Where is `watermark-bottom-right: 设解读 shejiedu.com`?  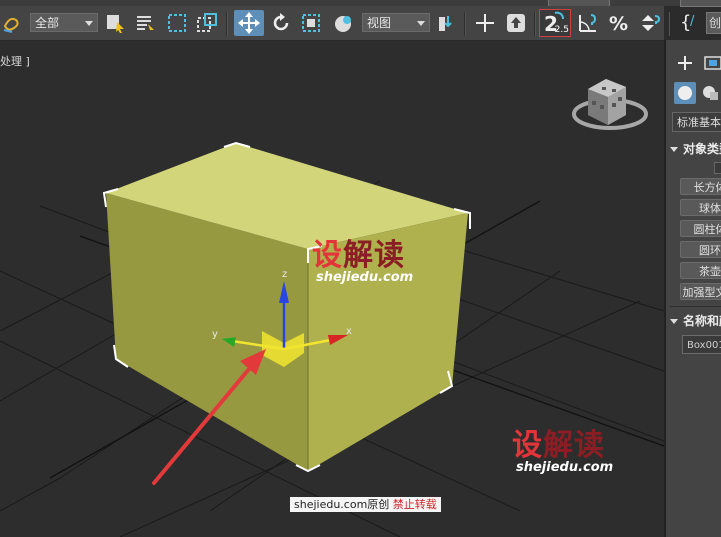 watermark-bottom-right: 设解读 shejiedu.com is located at coordinates (563, 451).